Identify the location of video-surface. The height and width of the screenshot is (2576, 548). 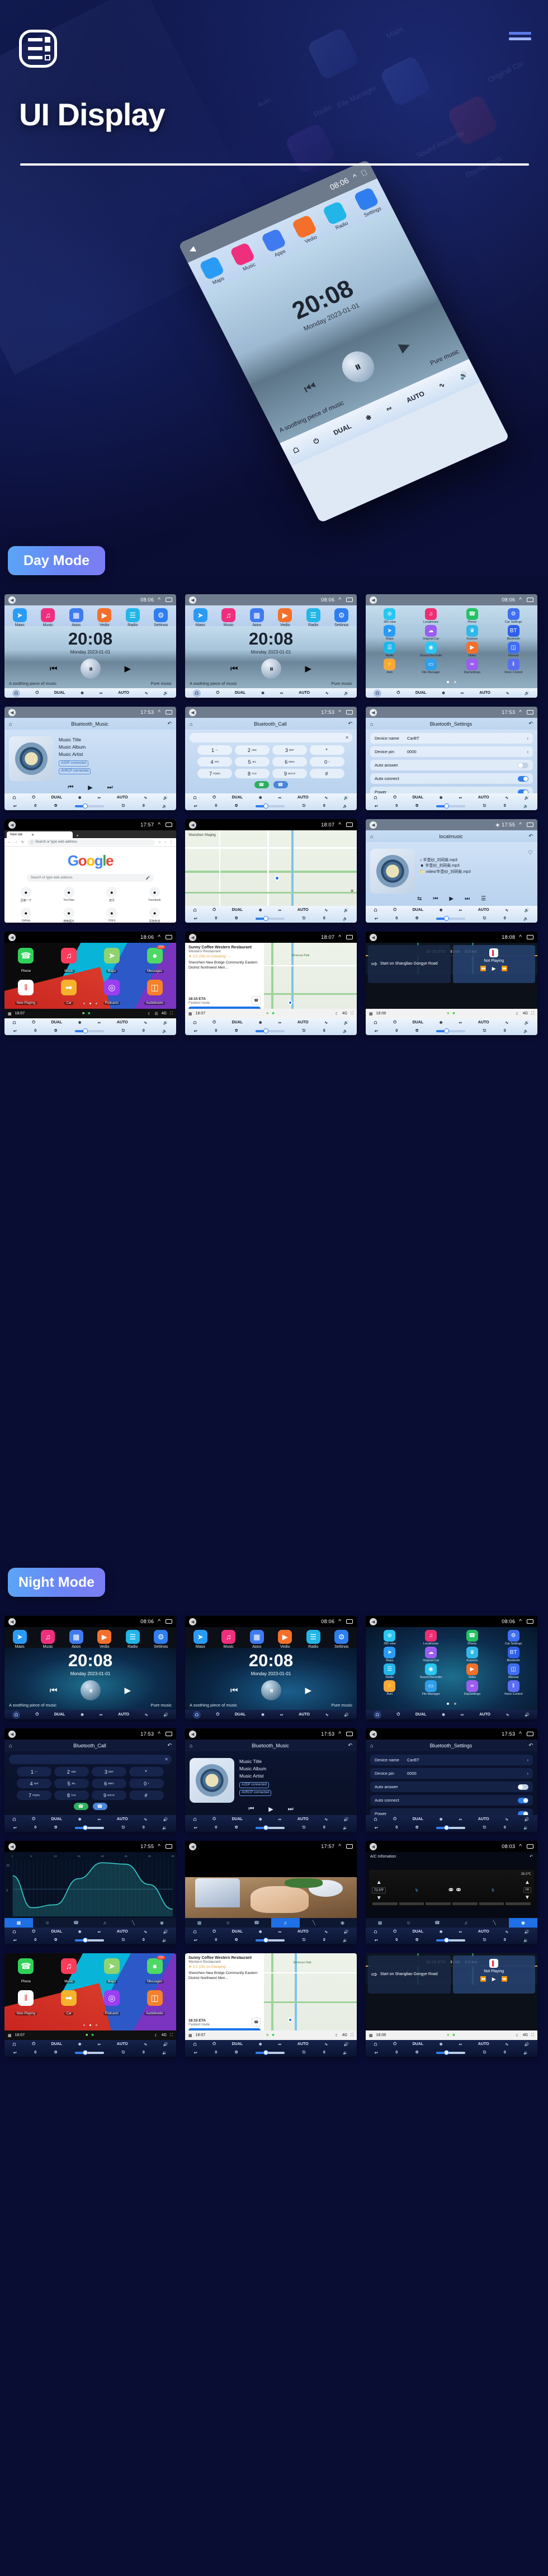
(271, 1885).